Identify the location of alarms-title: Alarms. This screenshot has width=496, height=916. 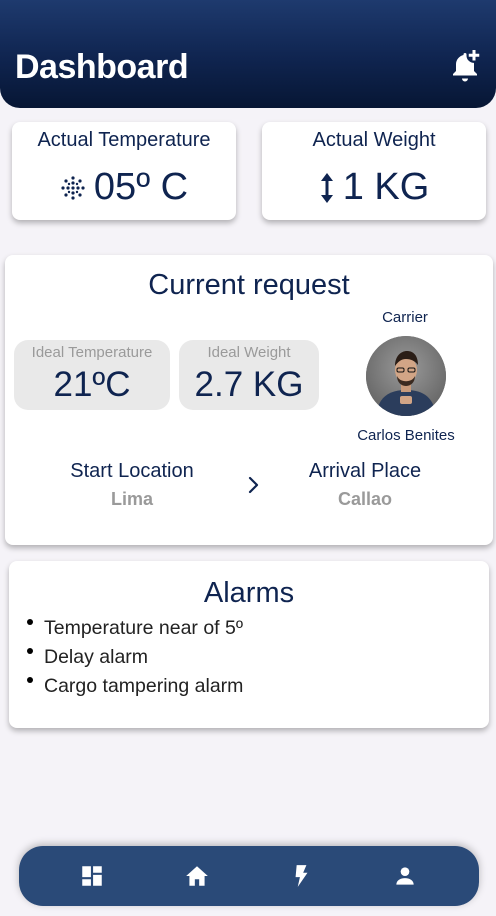
(249, 593).